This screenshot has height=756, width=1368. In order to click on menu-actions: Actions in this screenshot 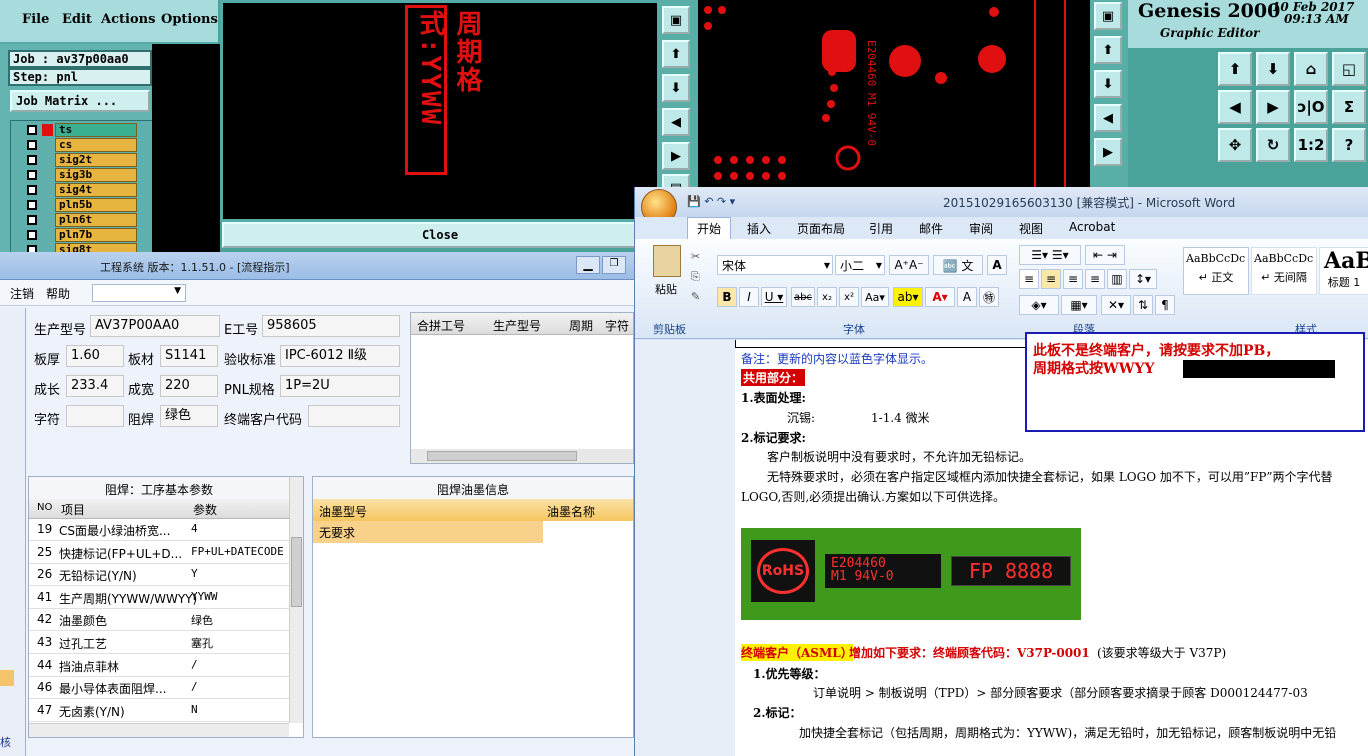, I will do `click(128, 19)`.